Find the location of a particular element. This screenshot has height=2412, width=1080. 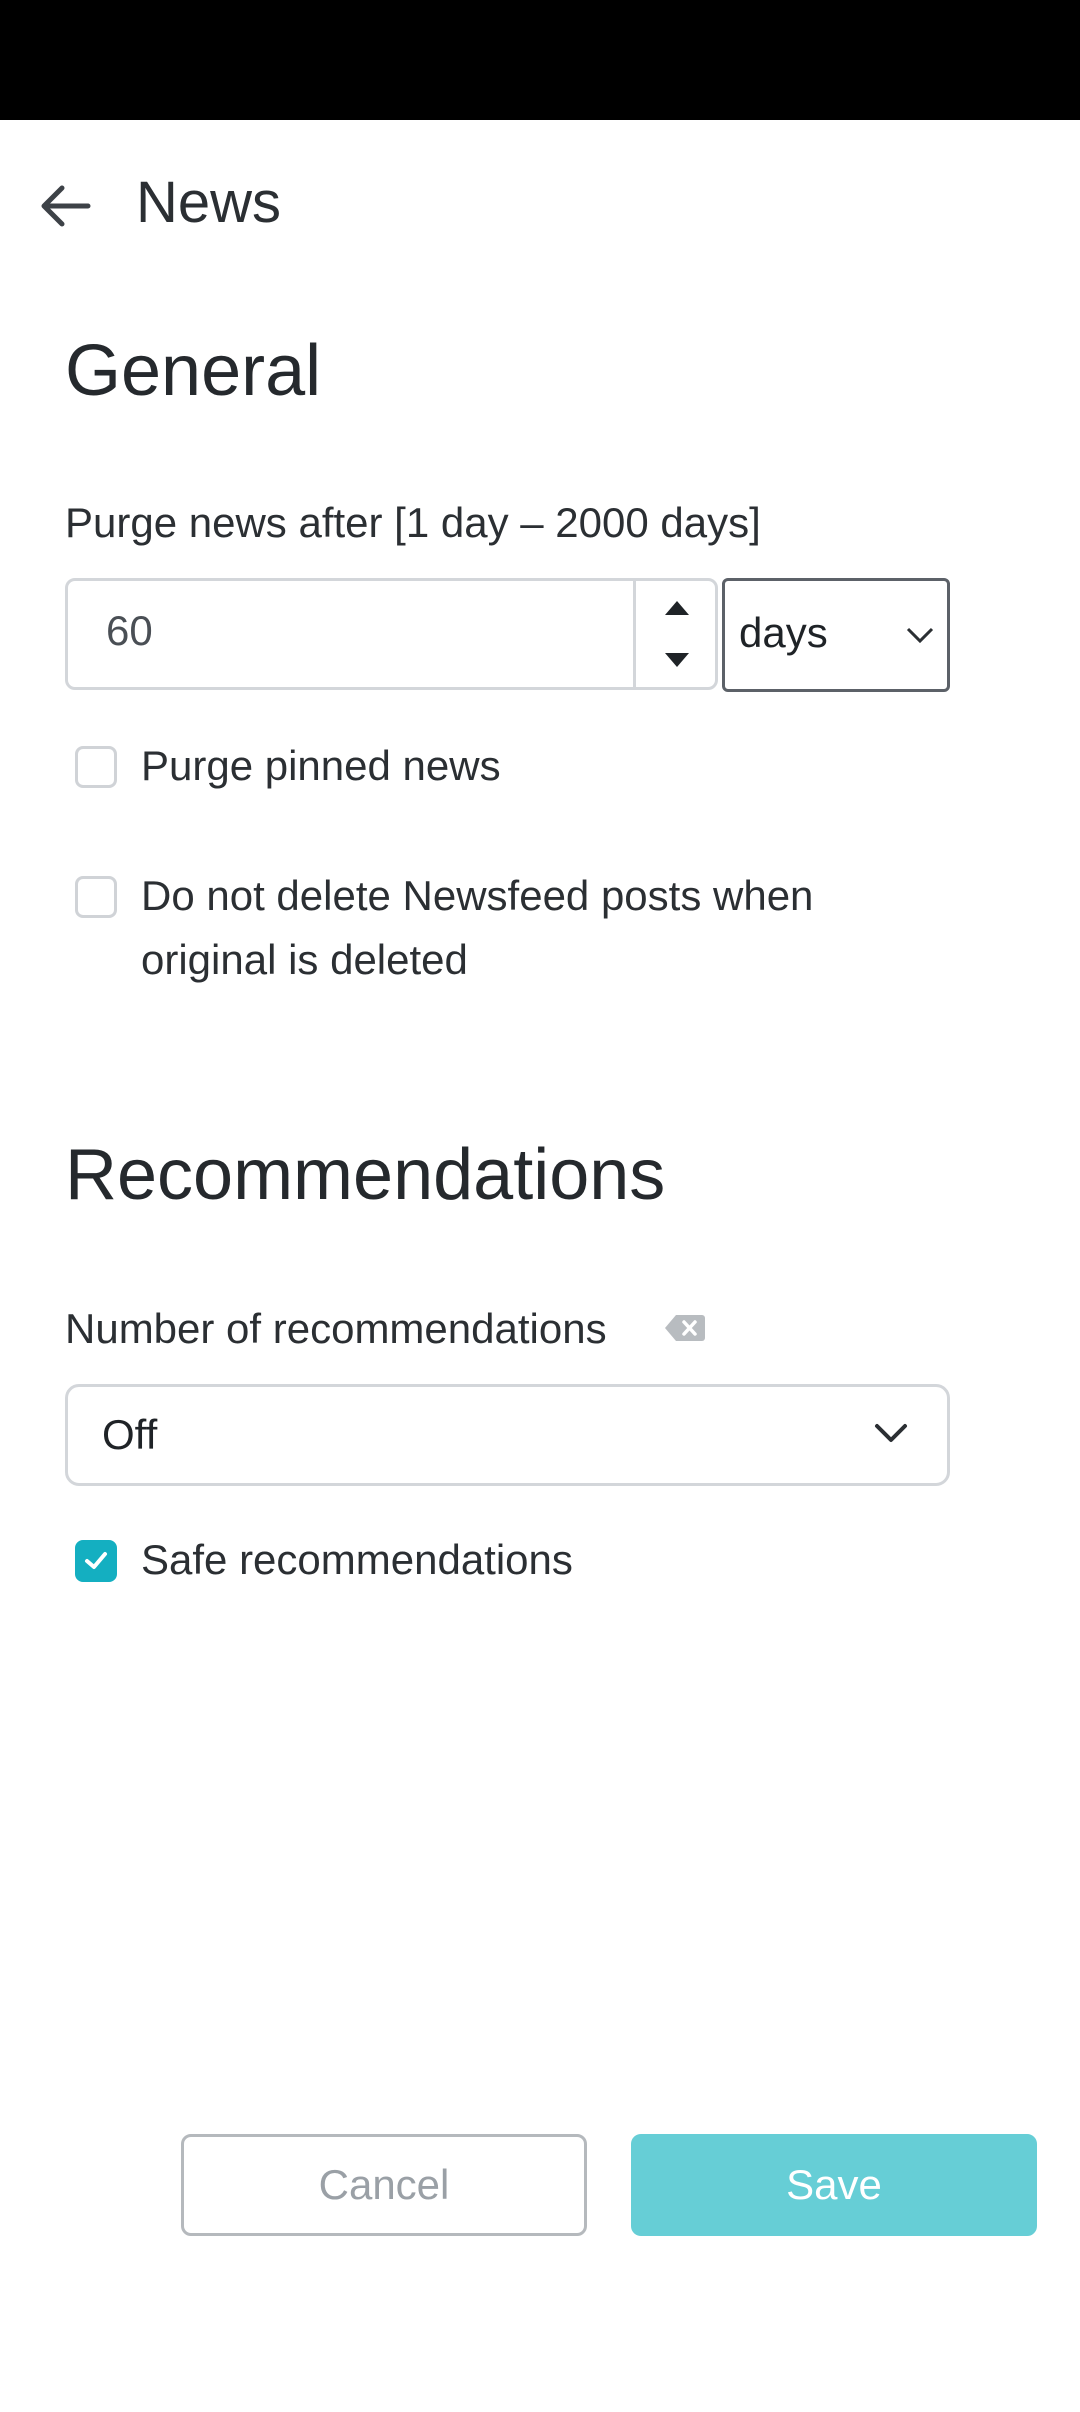

number-of-recommendations-label: Number of recommendations is located at coordinates (336, 1328).